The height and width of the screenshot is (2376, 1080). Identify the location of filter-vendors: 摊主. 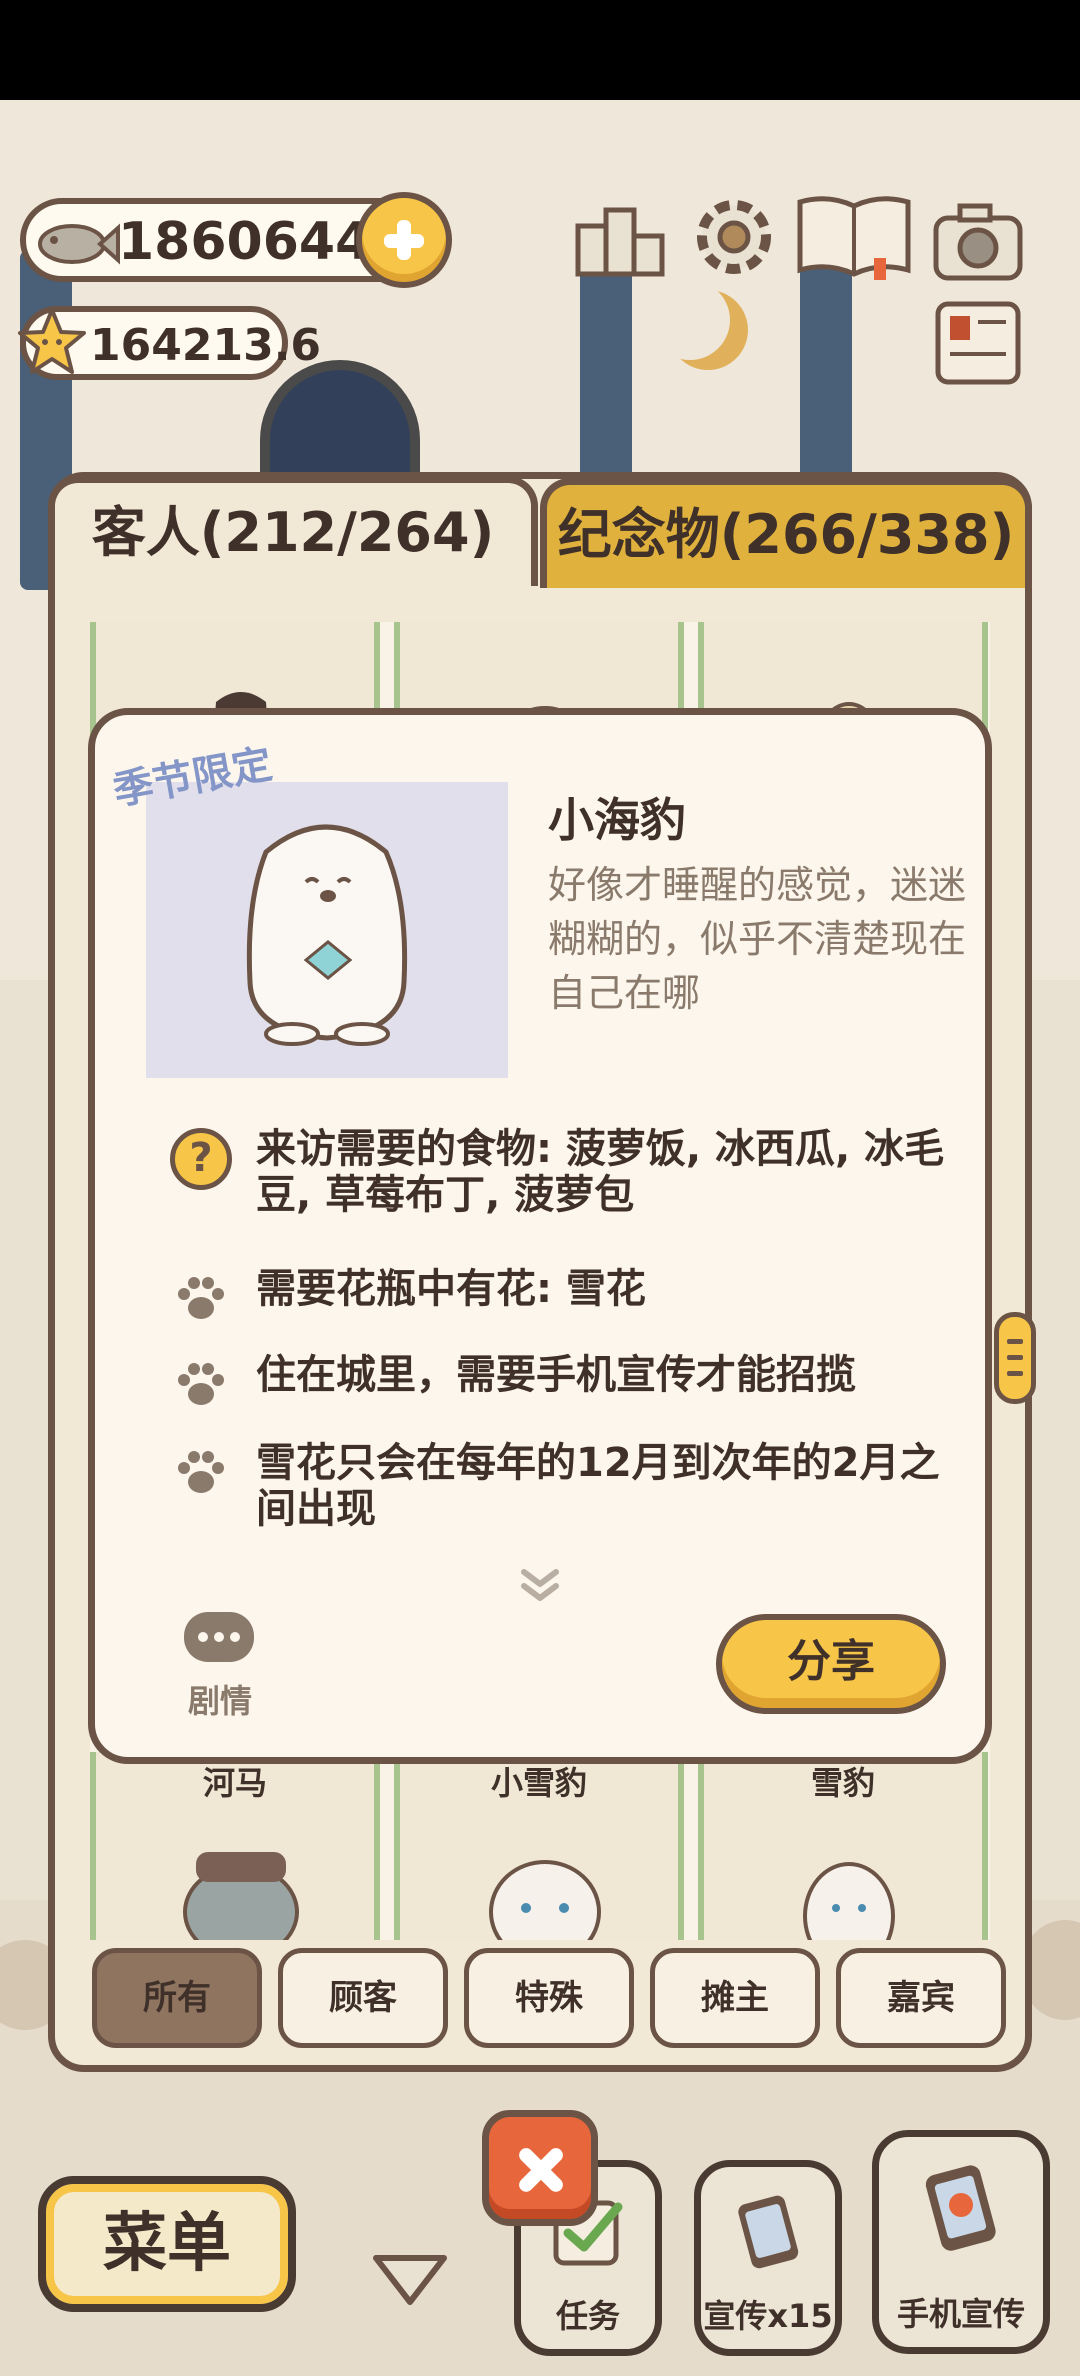
(735, 1998).